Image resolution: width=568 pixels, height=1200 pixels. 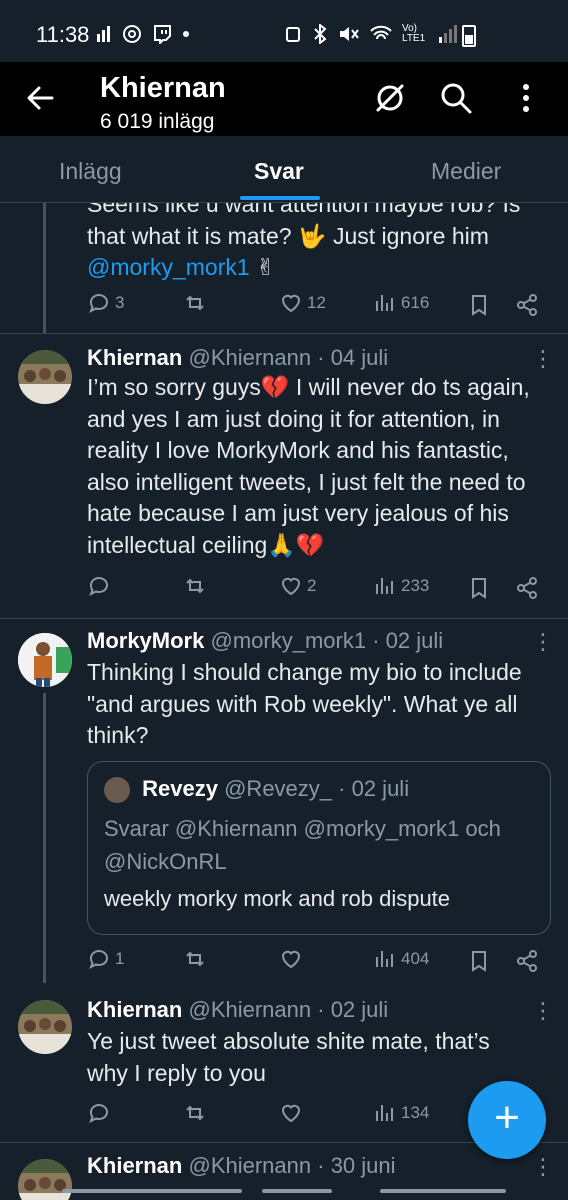 I want to click on author-name: MorkyMork, so click(x=145, y=640).